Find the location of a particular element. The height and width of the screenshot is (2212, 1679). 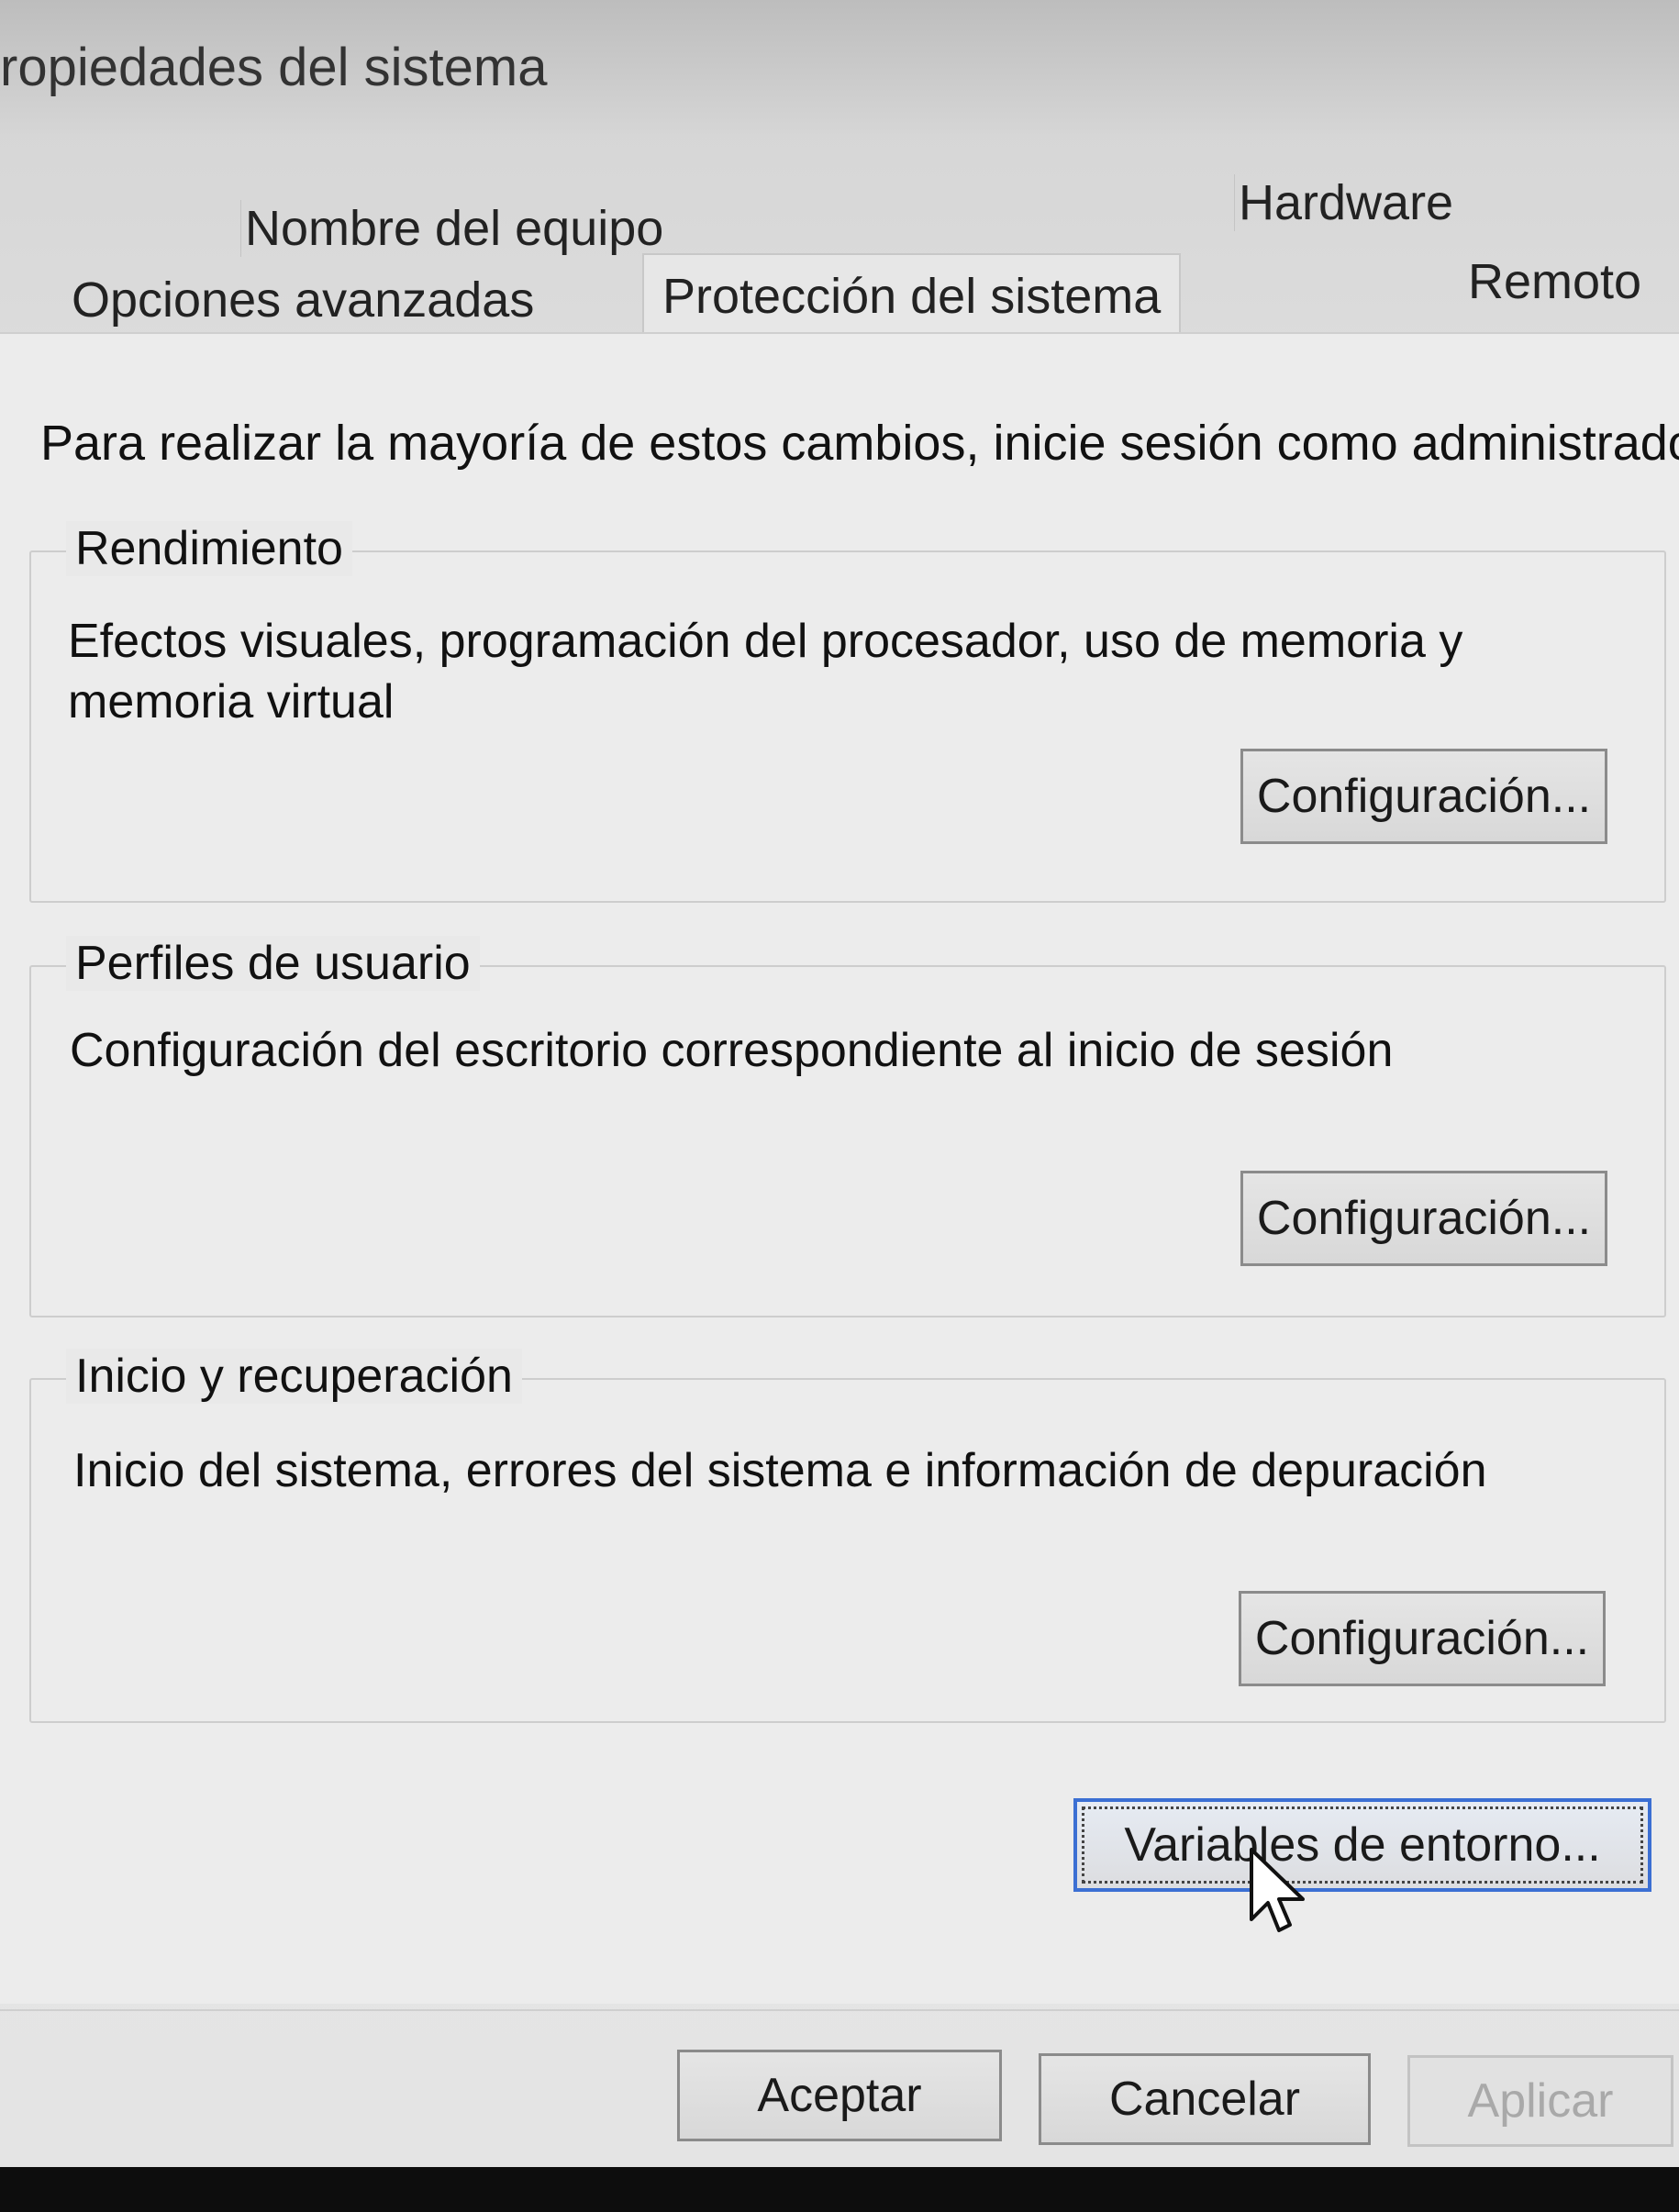

screen-bezel is located at coordinates (840, 2189).